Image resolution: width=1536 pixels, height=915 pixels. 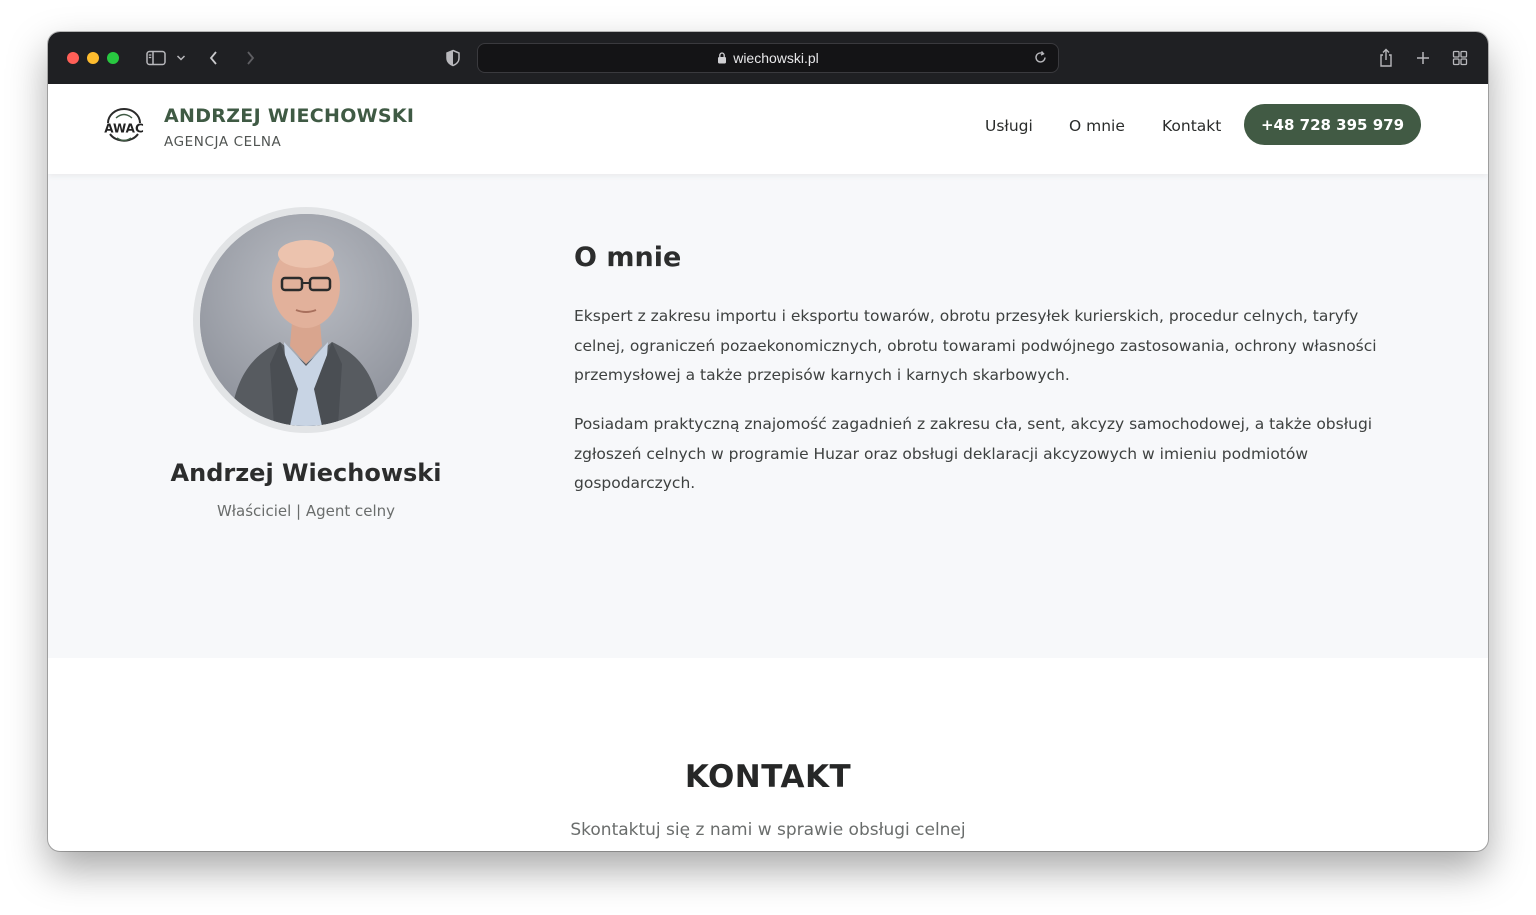 I want to click on person-role: Właściciel | Agent celny, so click(x=306, y=511).